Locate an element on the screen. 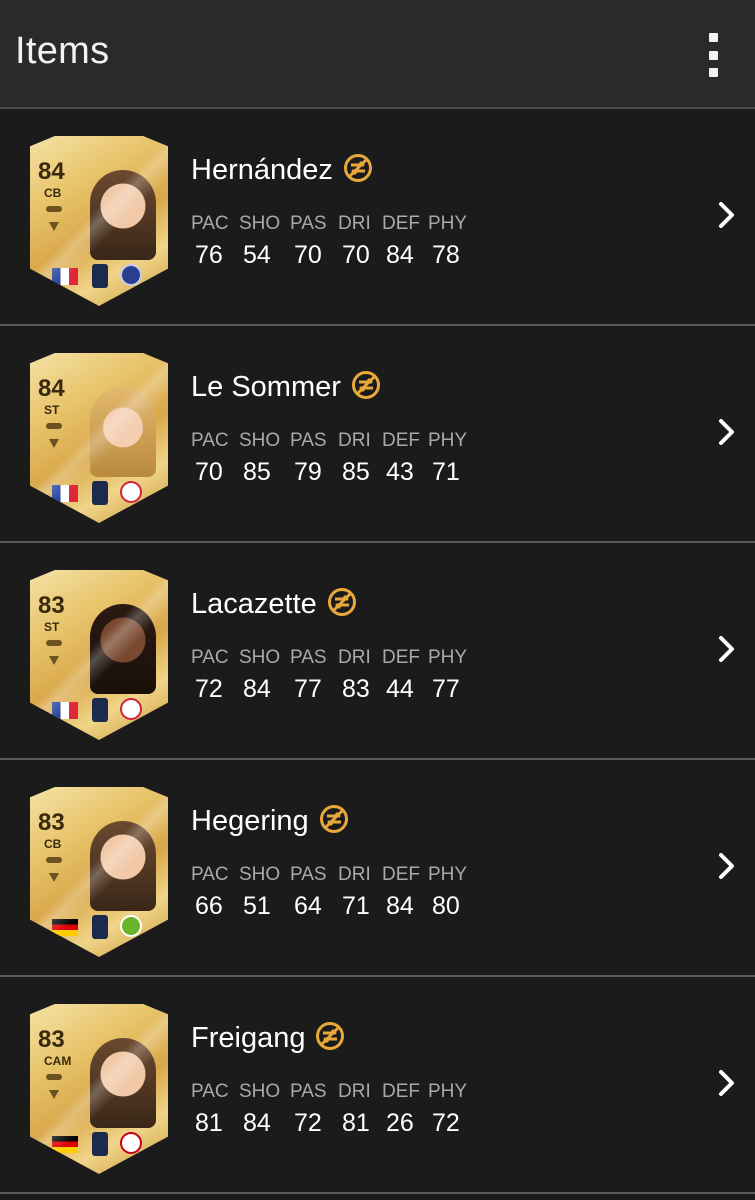  more-vert-icon is located at coordinates (713, 55).